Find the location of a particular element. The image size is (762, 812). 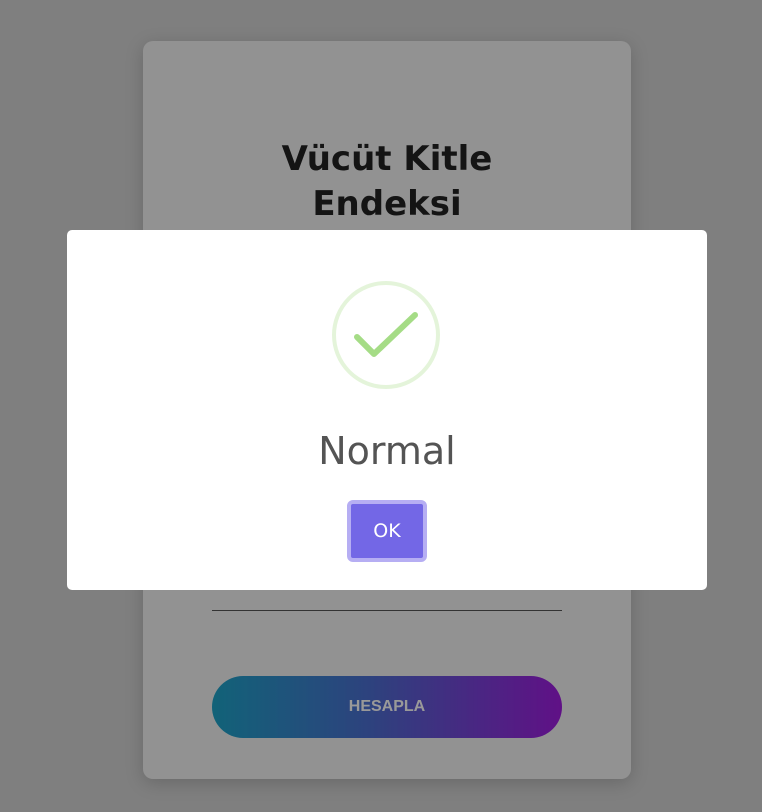

ok-button: OK is located at coordinates (387, 531).